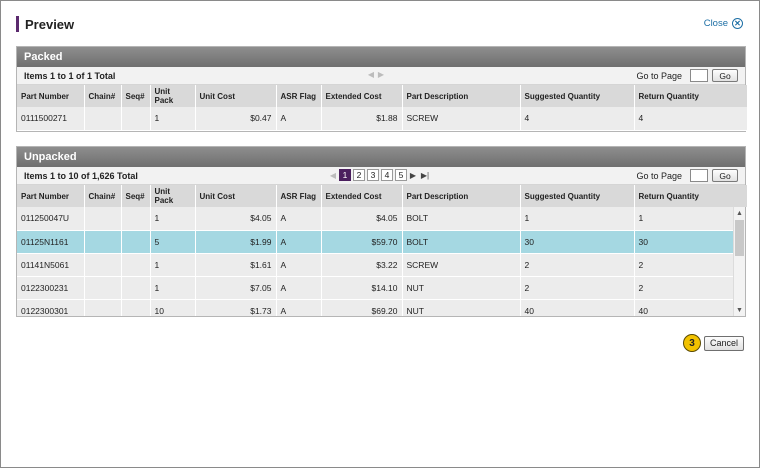 The image size is (760, 468). What do you see at coordinates (362, 242) in the screenshot?
I see `table-cell: $59.70` at bounding box center [362, 242].